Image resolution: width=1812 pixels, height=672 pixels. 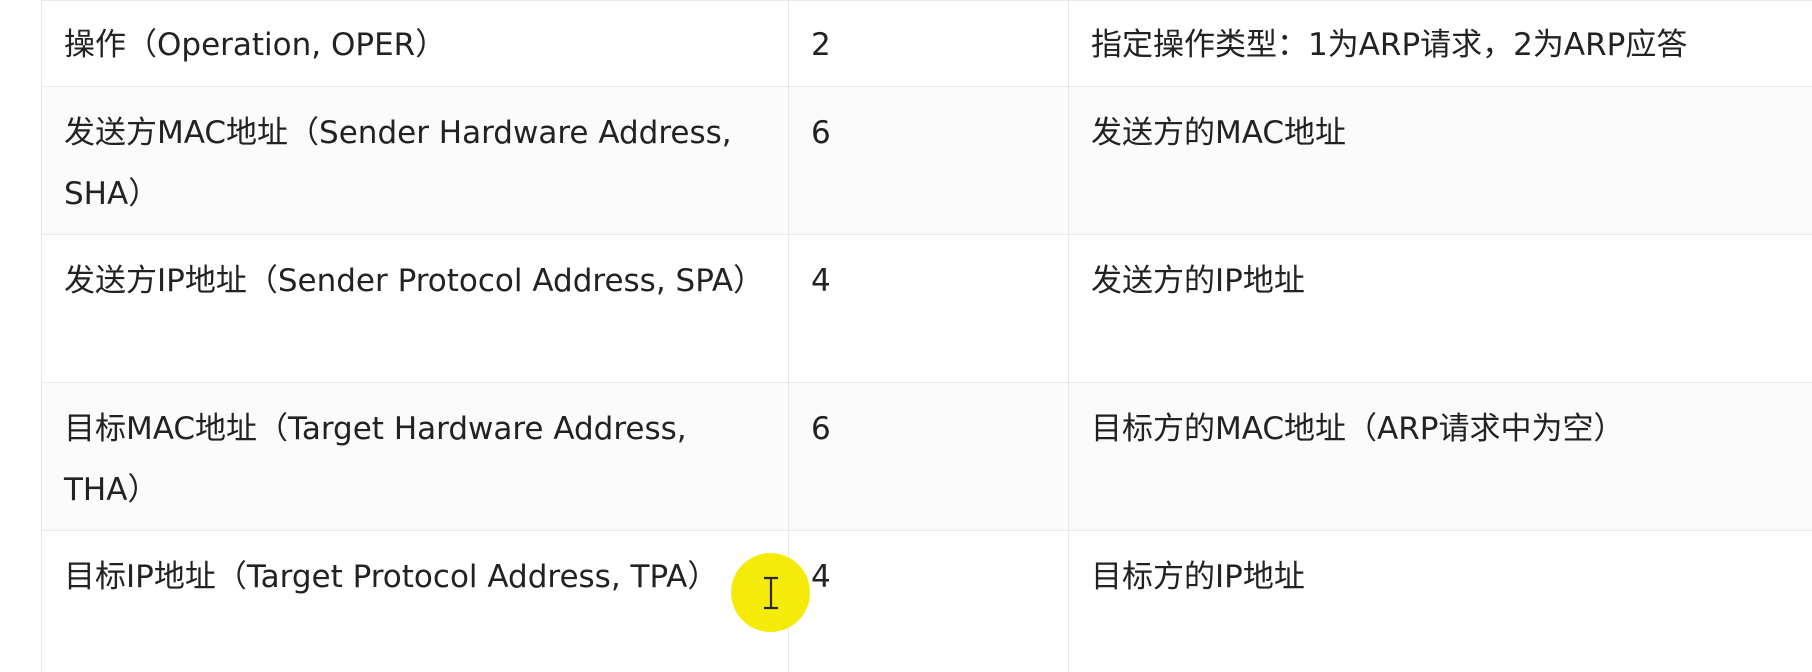 I want to click on field-description-cell: 指定操作类型：1为ARP请求，2为ARP应答, so click(x=1440, y=43).